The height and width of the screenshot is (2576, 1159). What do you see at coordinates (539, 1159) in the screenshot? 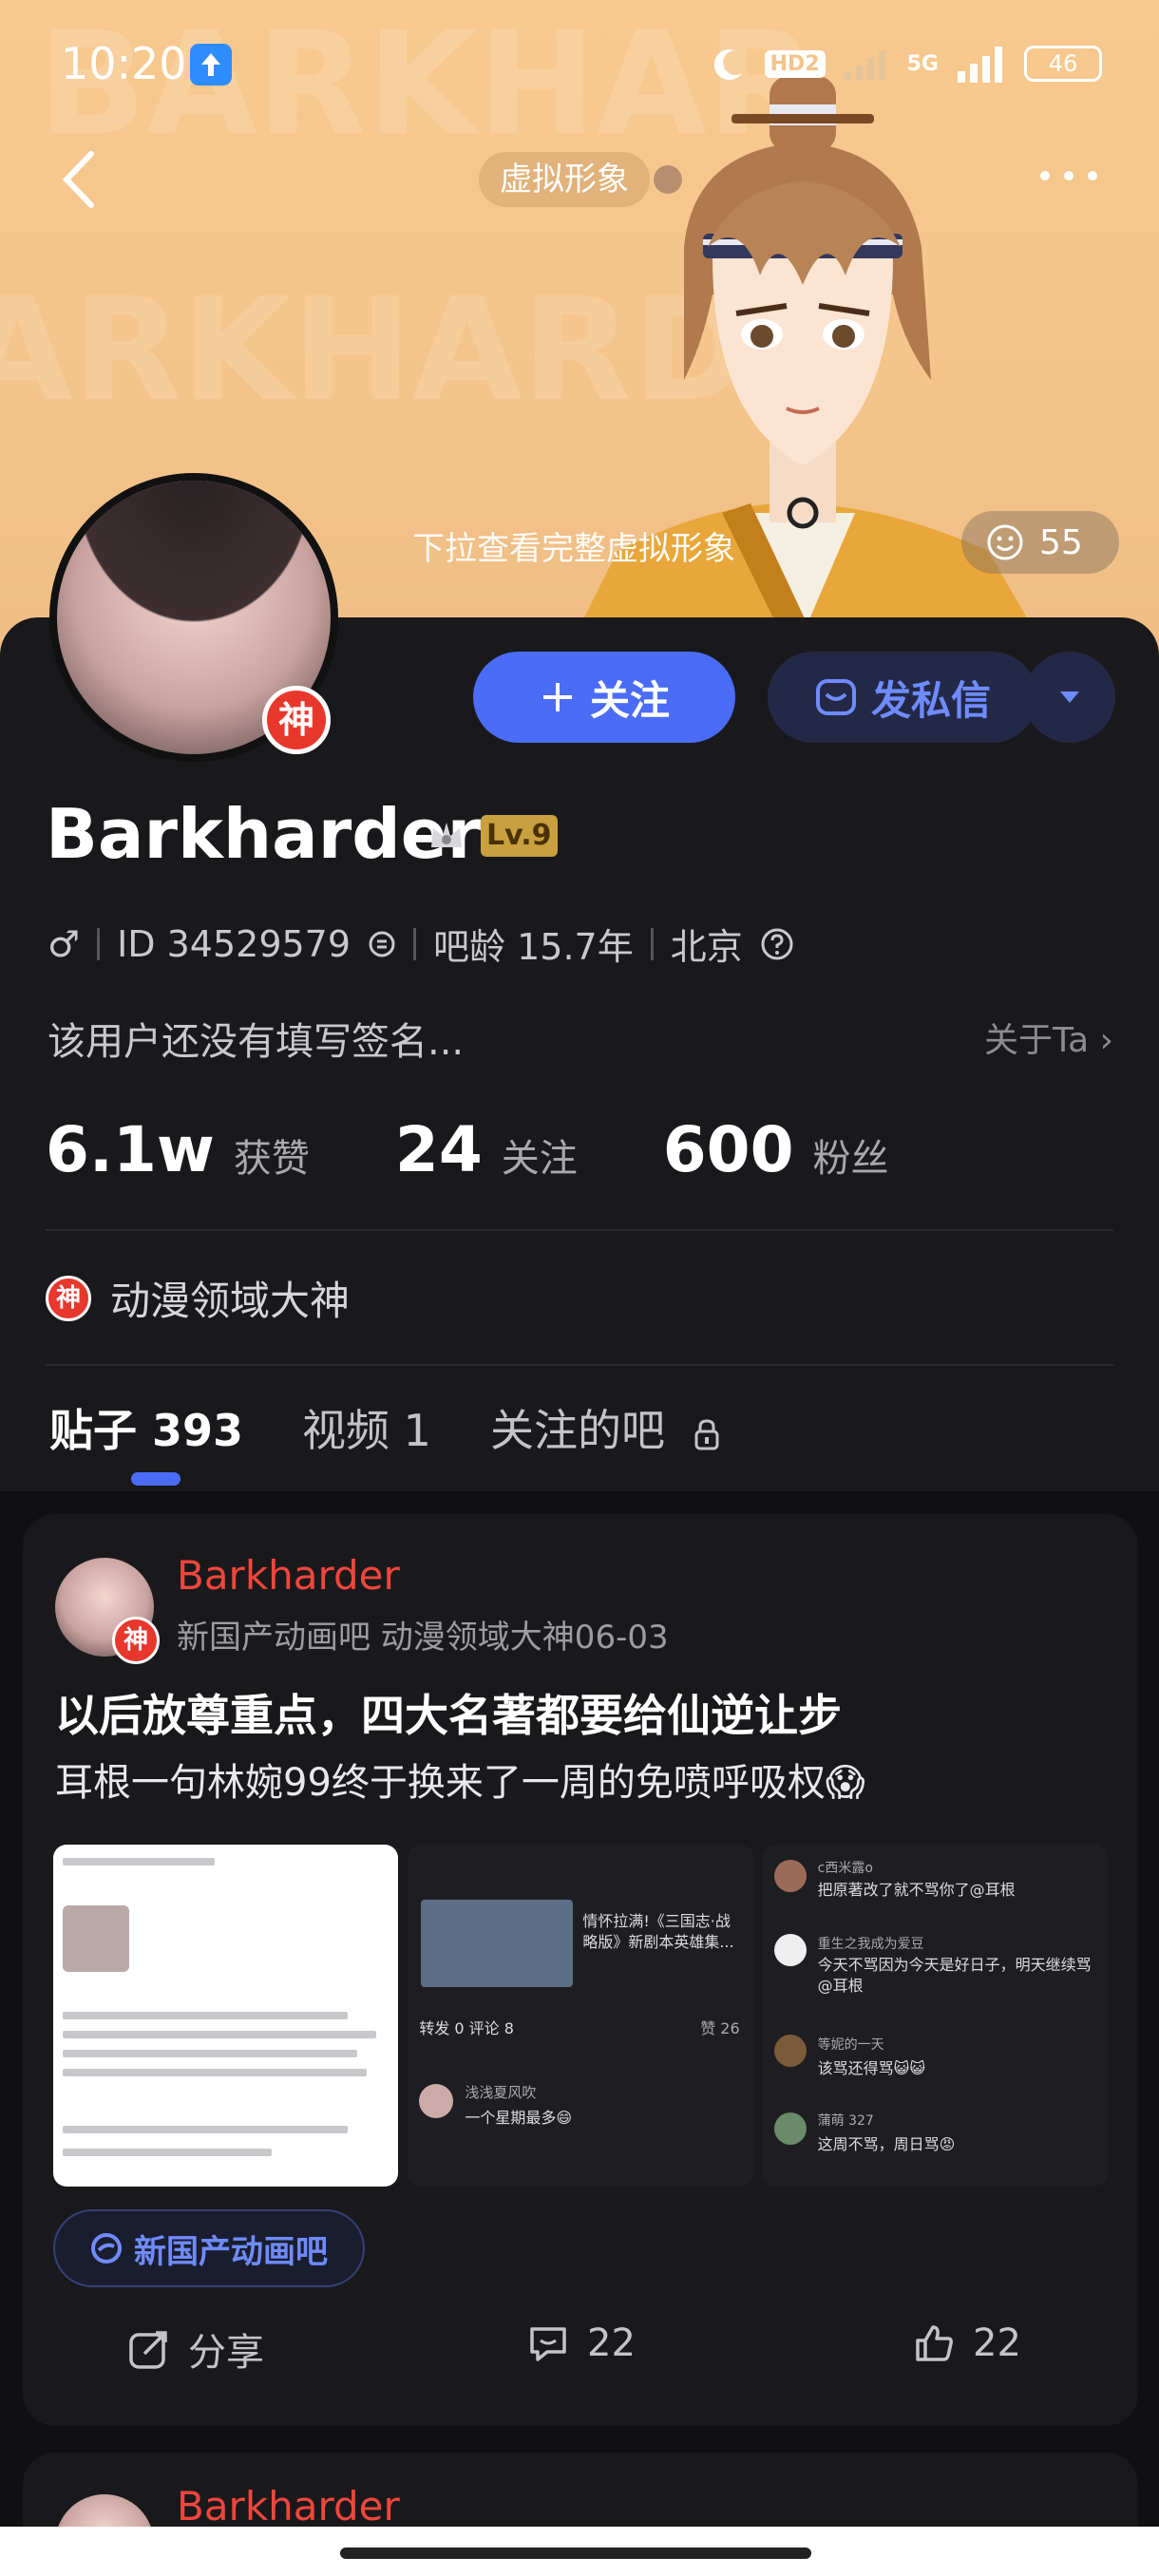
I see `following-label: 关注` at bounding box center [539, 1159].